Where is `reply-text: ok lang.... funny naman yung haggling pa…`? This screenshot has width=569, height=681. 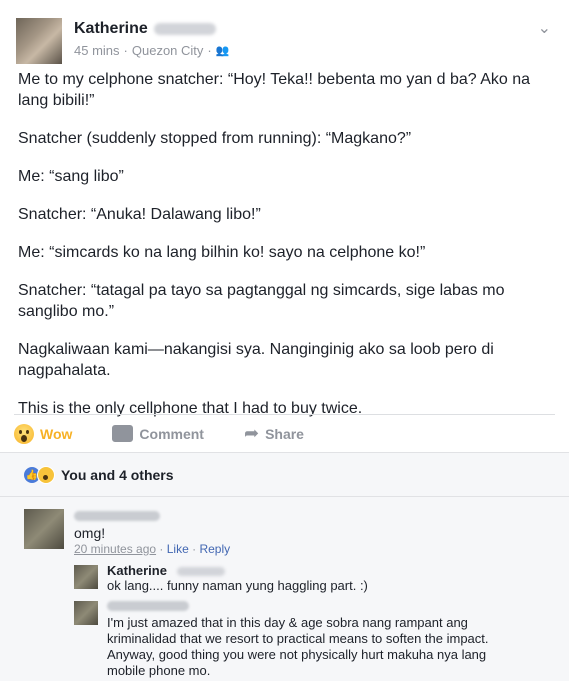
reply-text: ok lang.... funny naman yung haggling pa… is located at coordinates (237, 585).